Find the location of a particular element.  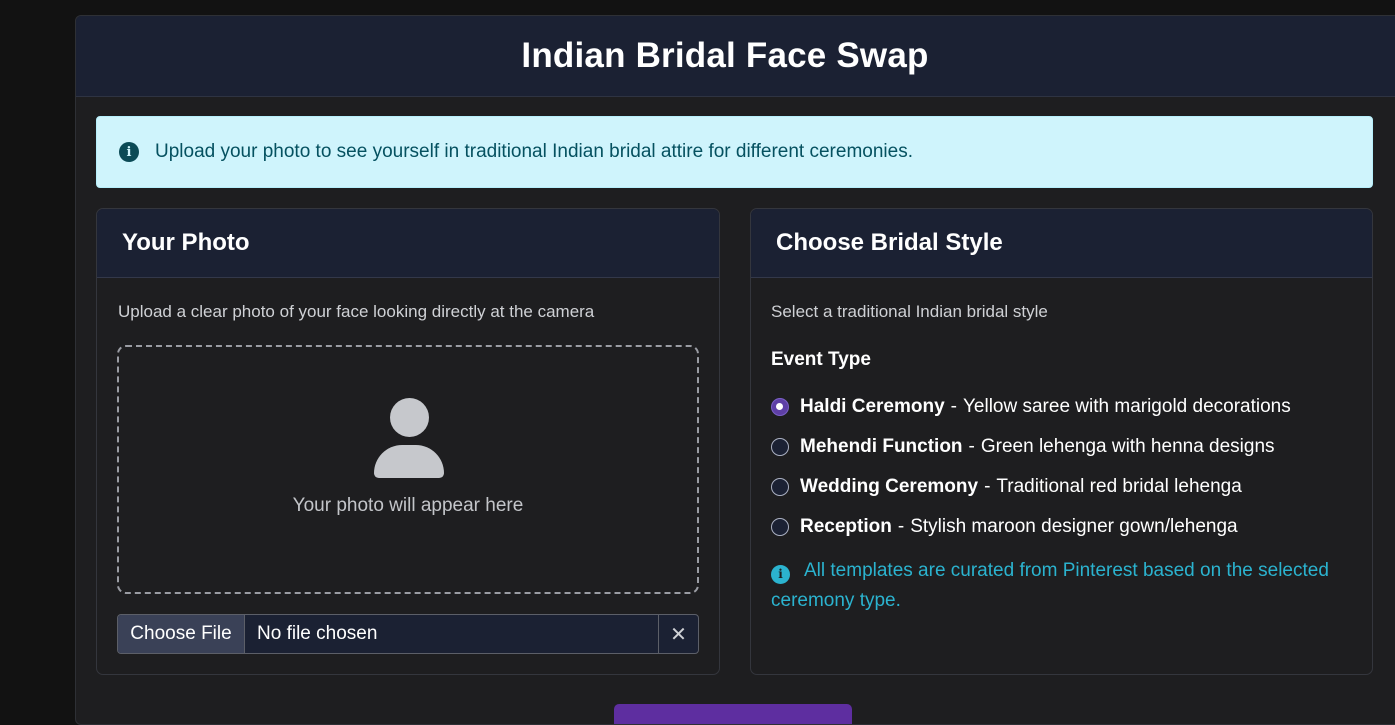

radio-button-mehendi is located at coordinates (780, 447).